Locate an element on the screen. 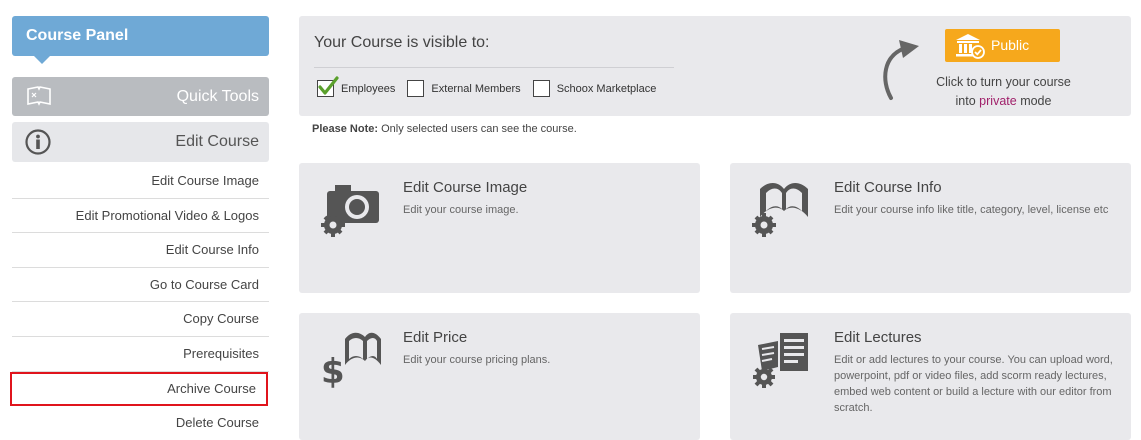 Image resolution: width=1141 pixels, height=440 pixels. quick-tools-button: Quick Tools is located at coordinates (140, 96).